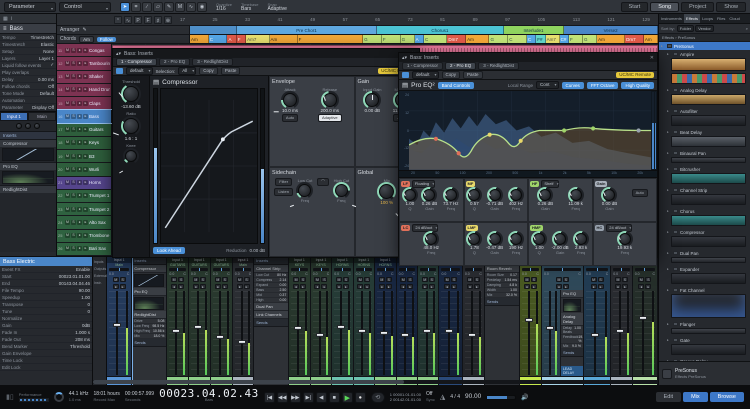 The image size is (750, 409). Describe the element at coordinates (136, 6) in the screenshot. I see `range-tool-button: ⌗` at that location.